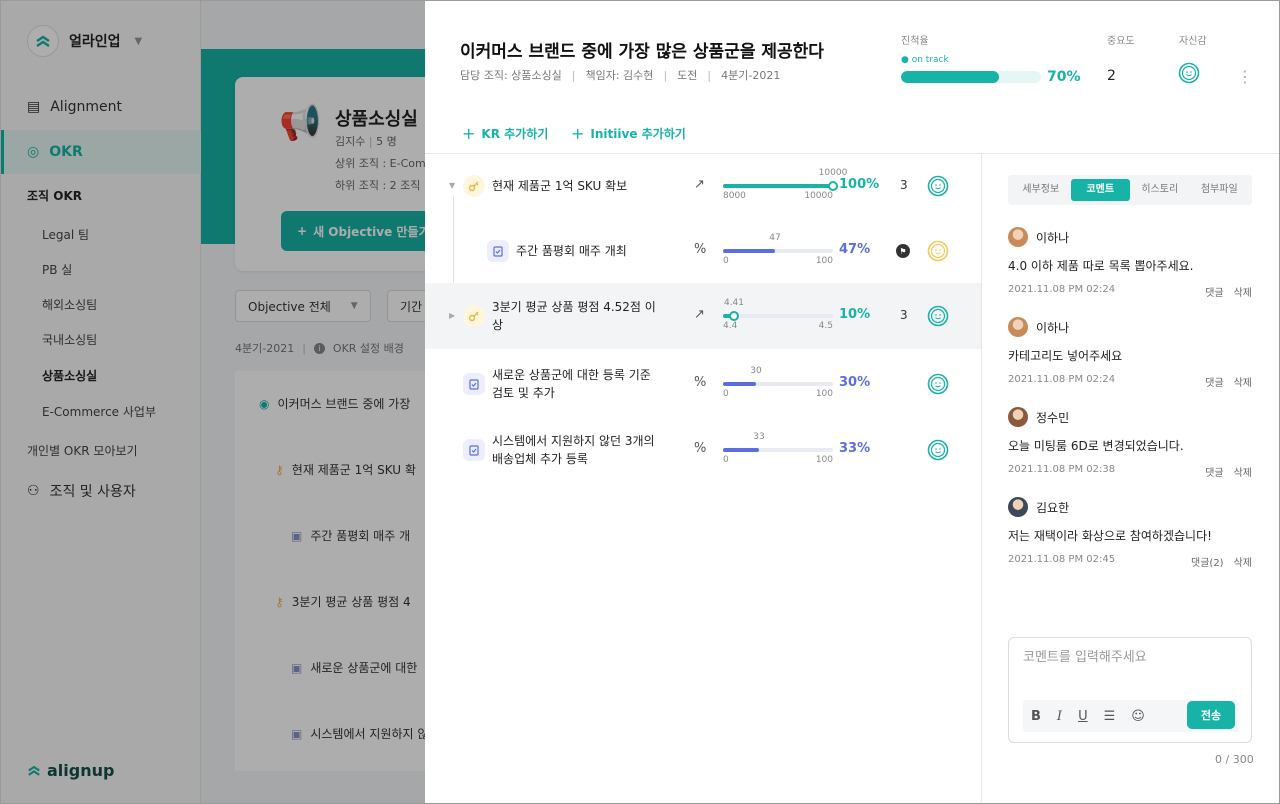 This screenshot has height=804, width=1280. What do you see at coordinates (825, 326) in the screenshot?
I see `max-value: 4.5` at bounding box center [825, 326].